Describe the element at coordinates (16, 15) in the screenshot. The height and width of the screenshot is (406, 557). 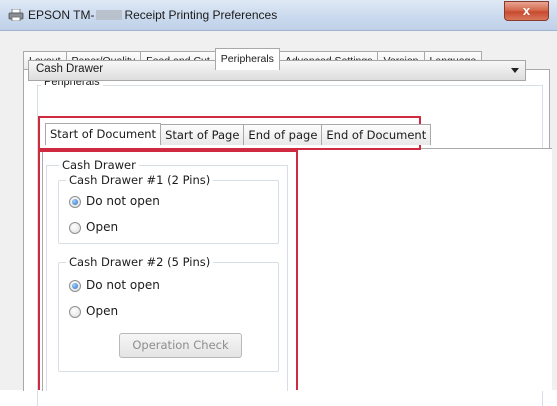
I see `printer-icon` at that location.